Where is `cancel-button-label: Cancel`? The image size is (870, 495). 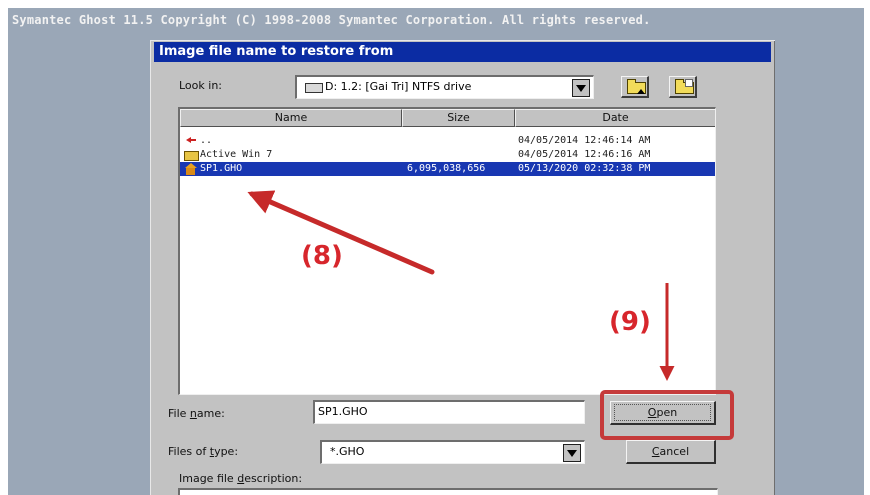
cancel-button-label: Cancel is located at coordinates (670, 451).